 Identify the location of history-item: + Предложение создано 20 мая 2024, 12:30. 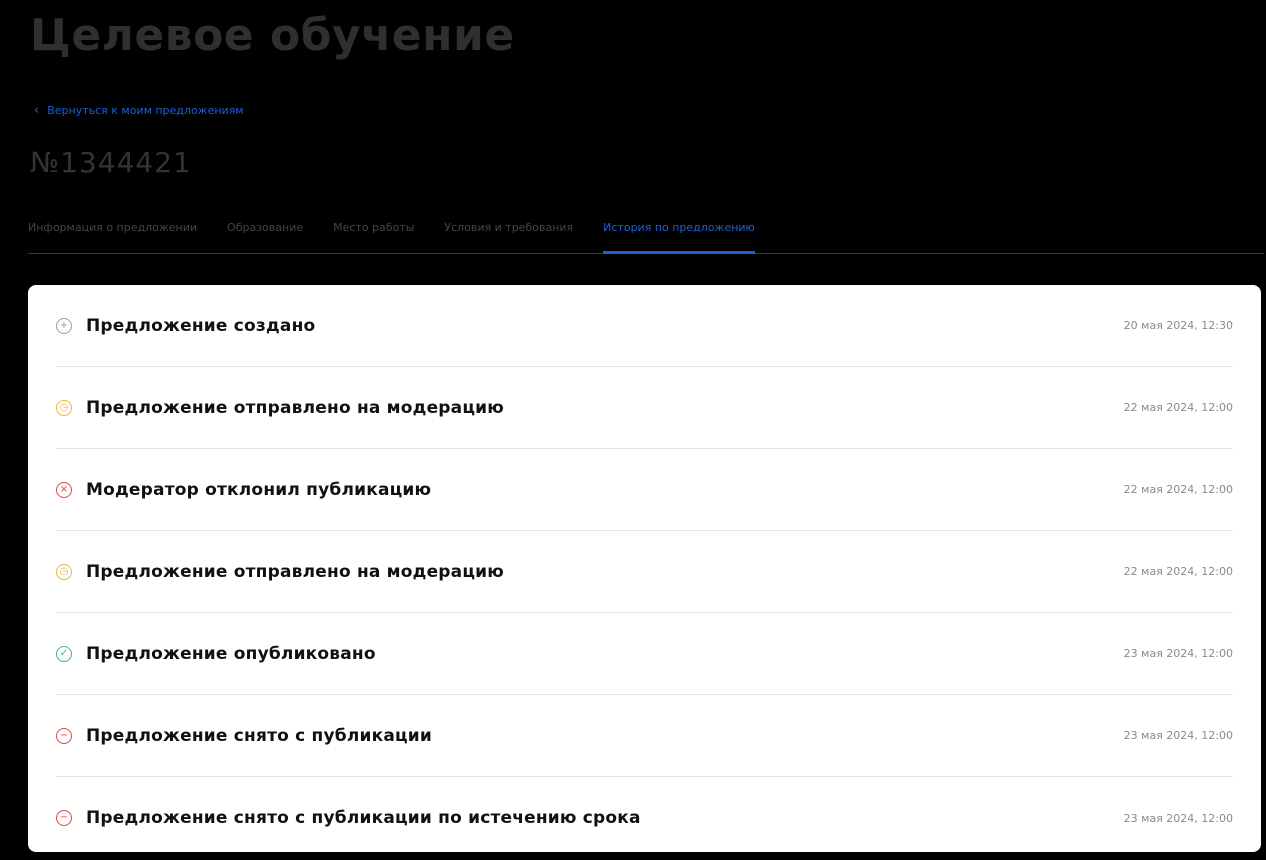
(644, 326).